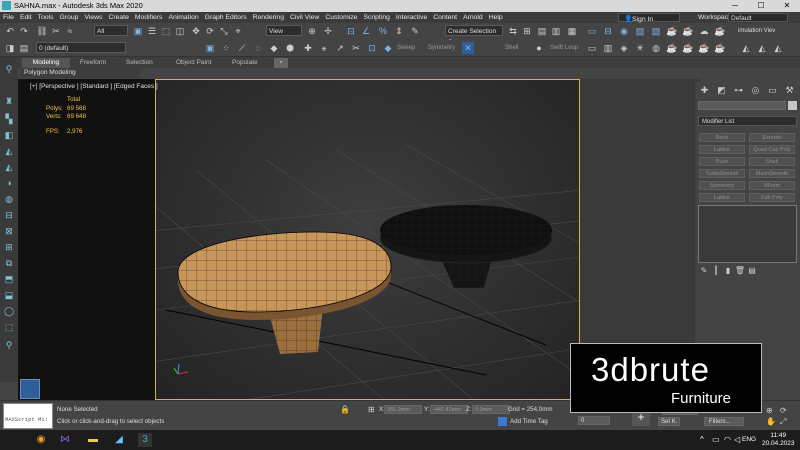 The image size is (800, 450). I want to click on material-editor-icon: ◉, so click(624, 31).